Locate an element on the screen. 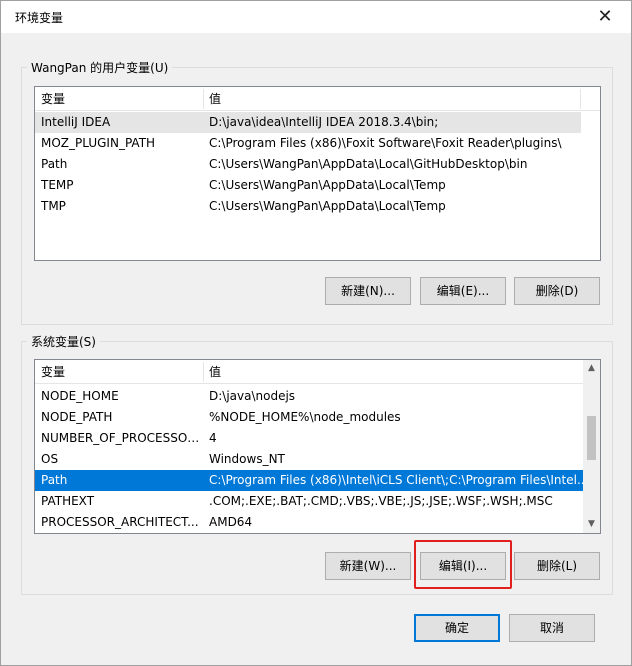 The width and height of the screenshot is (632, 666). table-row: TEMP C:\Users\WangPan\AppData\Local\Temp is located at coordinates (308, 185).